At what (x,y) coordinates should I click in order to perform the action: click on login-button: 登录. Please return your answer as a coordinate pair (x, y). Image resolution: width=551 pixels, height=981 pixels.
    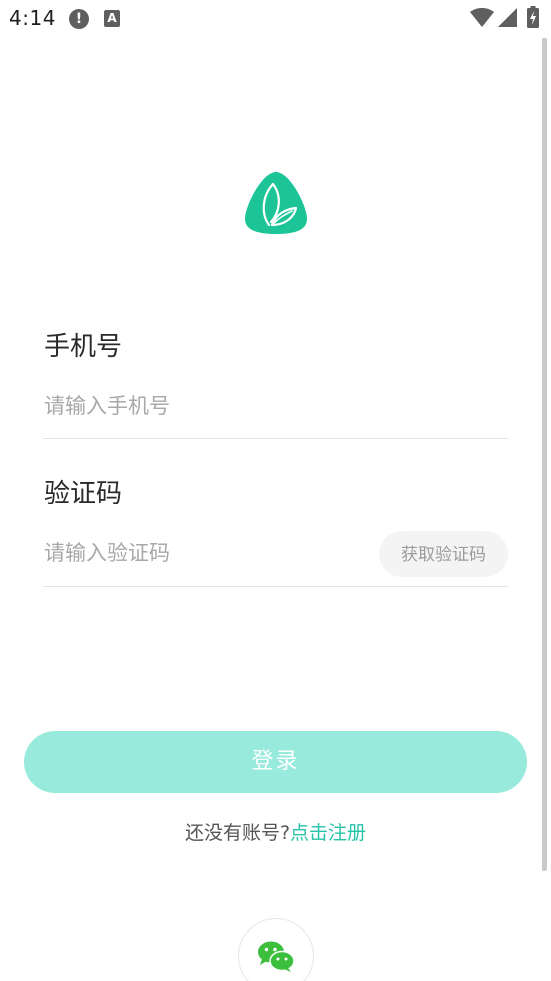
    Looking at the image, I should click on (275, 762).